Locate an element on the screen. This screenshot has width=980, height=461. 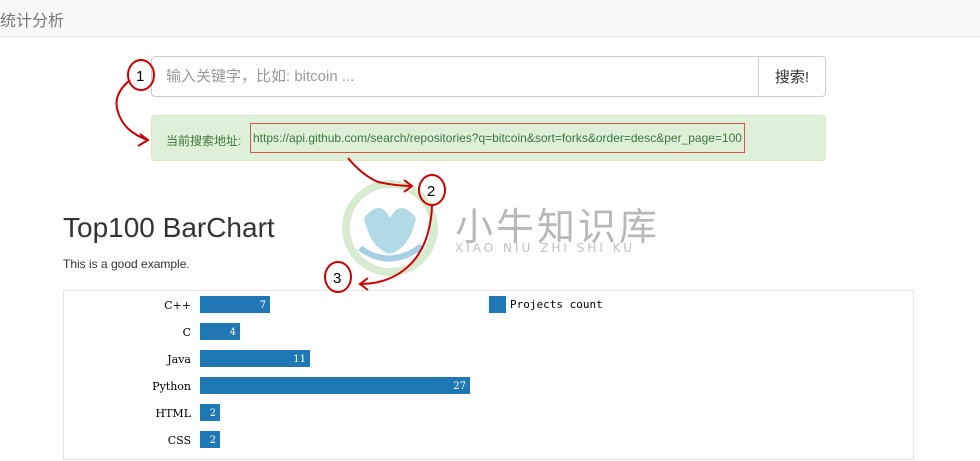
legend-label: Projects count is located at coordinates (556, 304).